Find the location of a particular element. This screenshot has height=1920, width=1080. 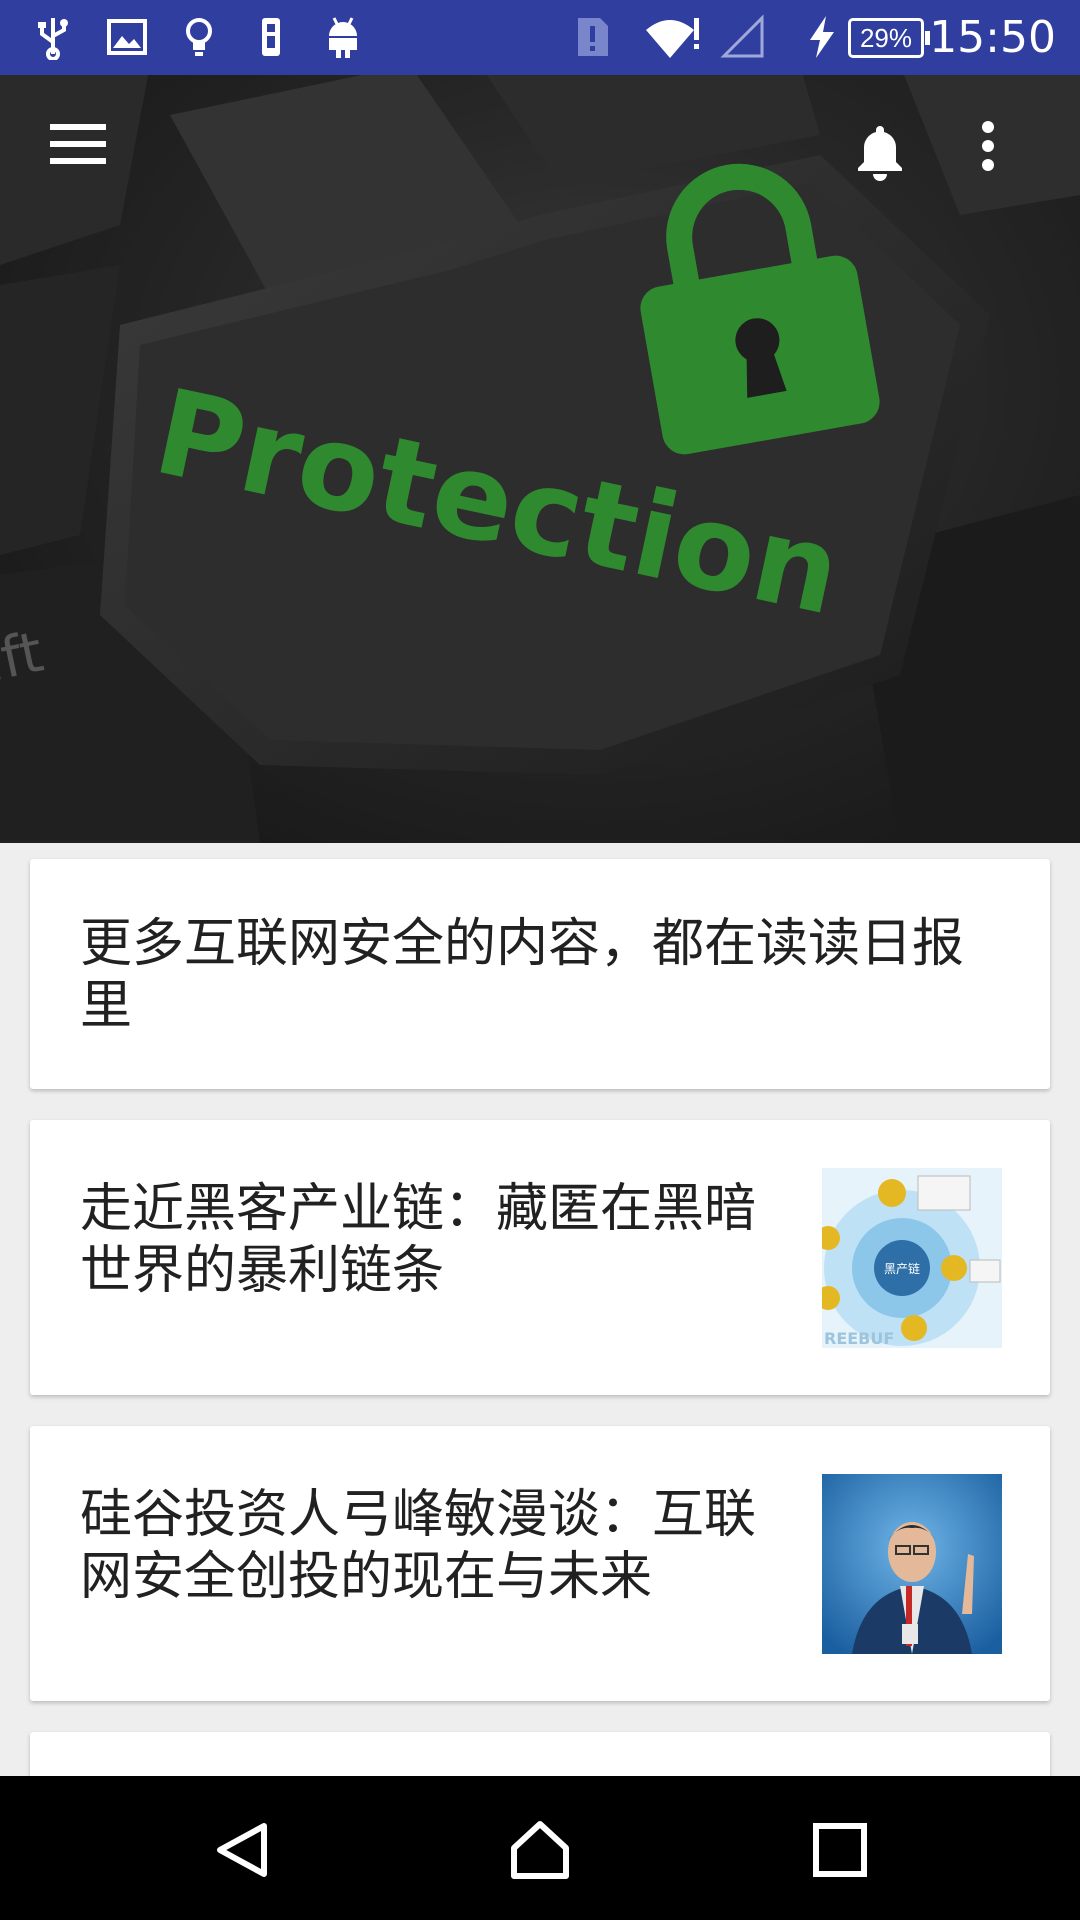

diagram-thumbnail: 黑产链 REEBUF is located at coordinates (912, 1258).